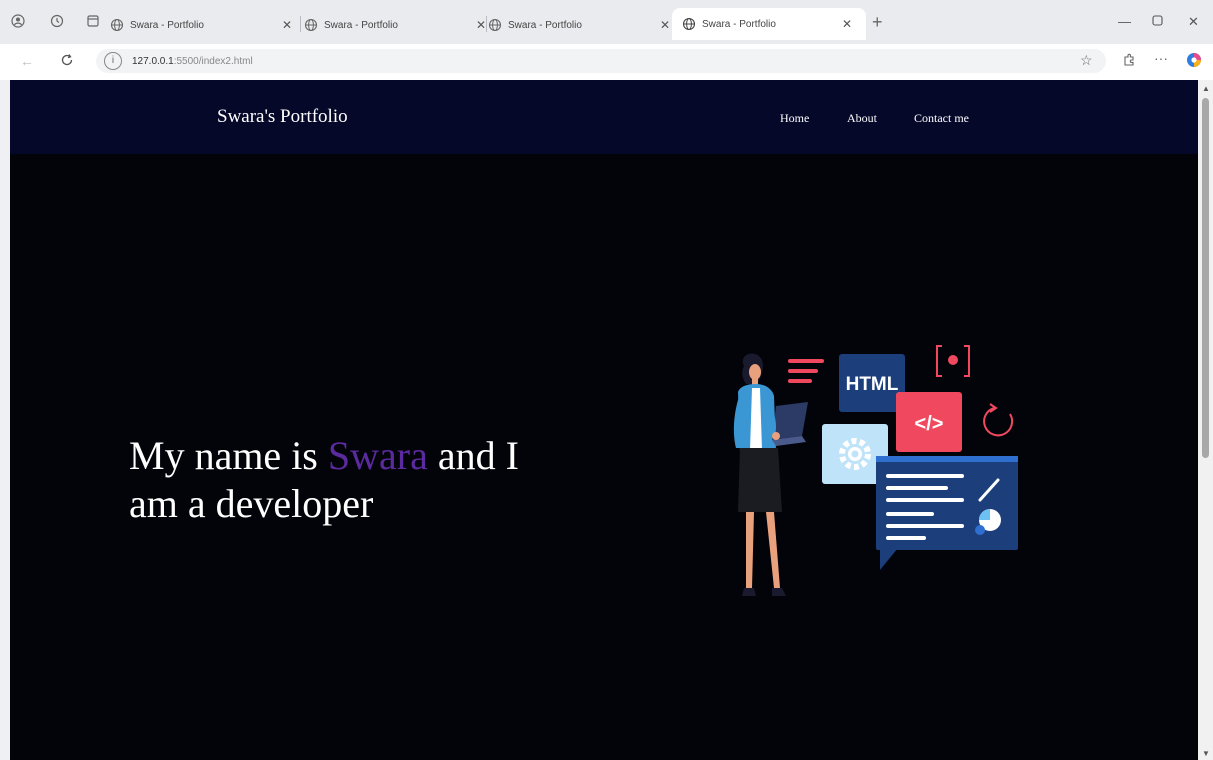 The image size is (1213, 760). What do you see at coordinates (604, 117) in the screenshot?
I see `site-navbar: Swara's Portfolio Home About Contact me` at bounding box center [604, 117].